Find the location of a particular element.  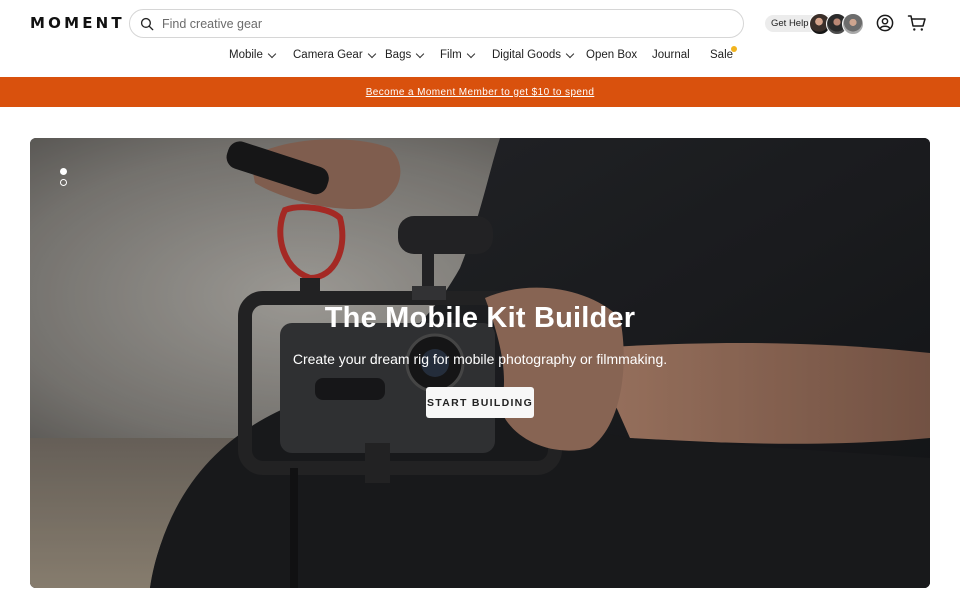

nav-item-label: Digital Goods is located at coordinates (527, 55).